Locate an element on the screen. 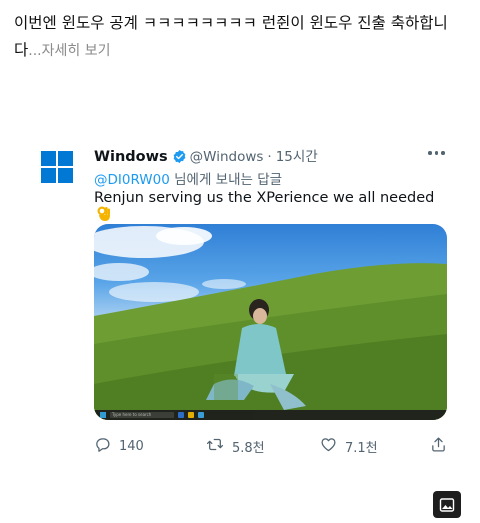 Image resolution: width=480 pixels, height=523 pixels. image-icon is located at coordinates (447, 504).